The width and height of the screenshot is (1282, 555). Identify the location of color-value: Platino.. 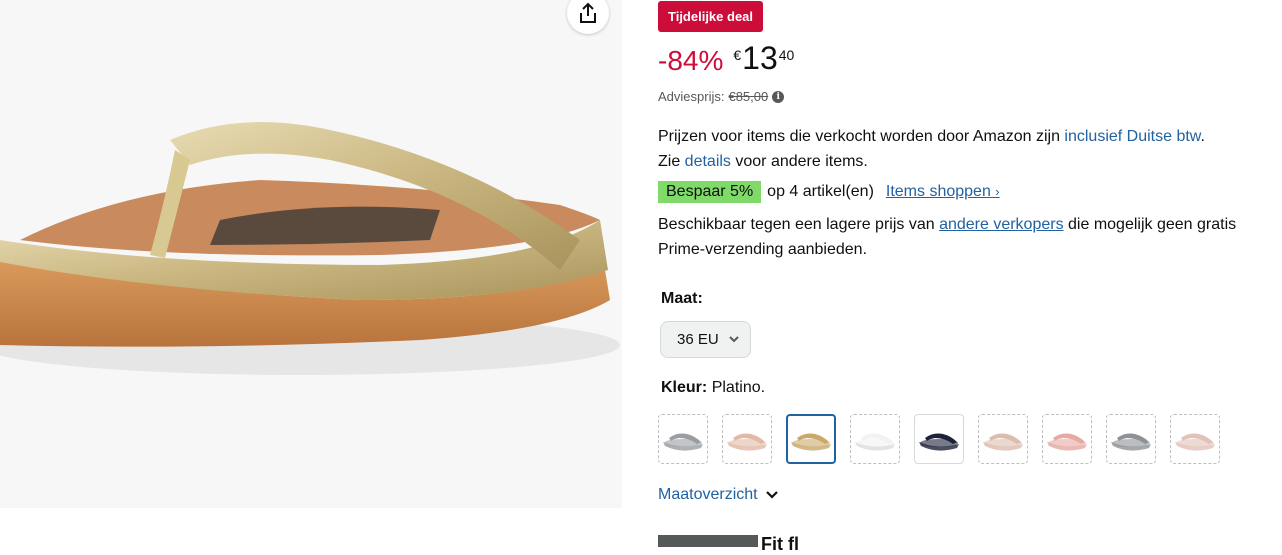
(738, 387).